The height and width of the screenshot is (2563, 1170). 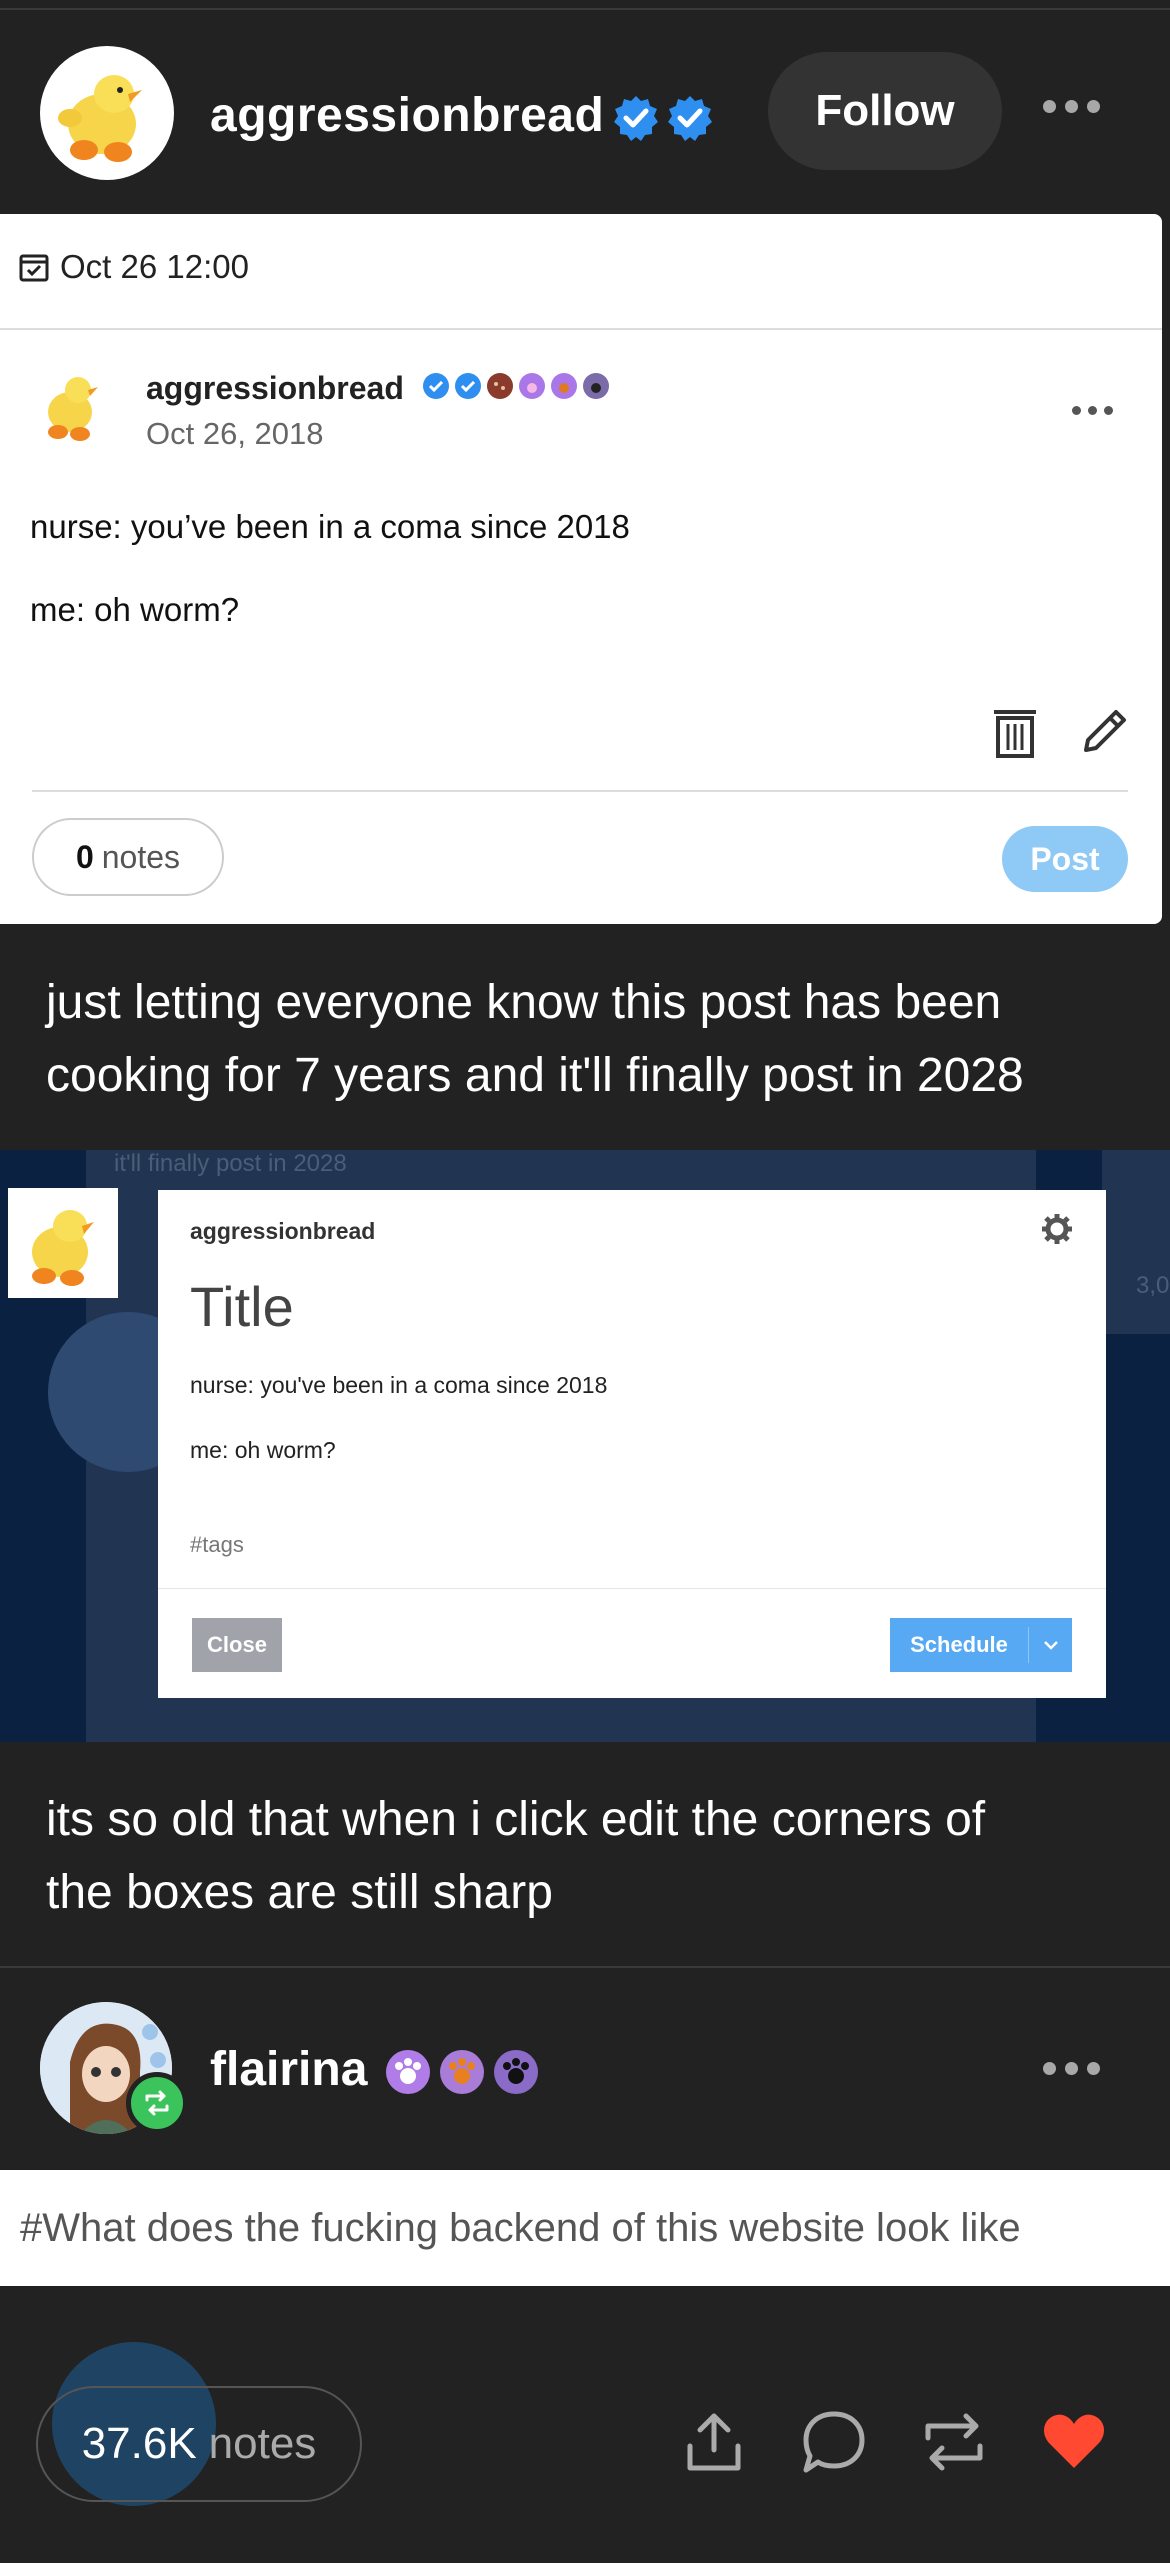 I want to click on follow-button: Follow, so click(x=885, y=111).